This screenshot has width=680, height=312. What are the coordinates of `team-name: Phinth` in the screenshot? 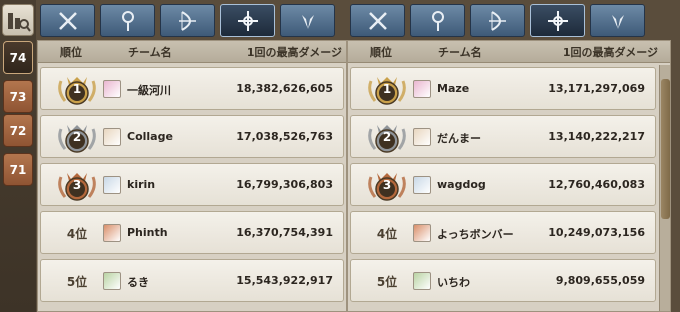 It's located at (147, 232).